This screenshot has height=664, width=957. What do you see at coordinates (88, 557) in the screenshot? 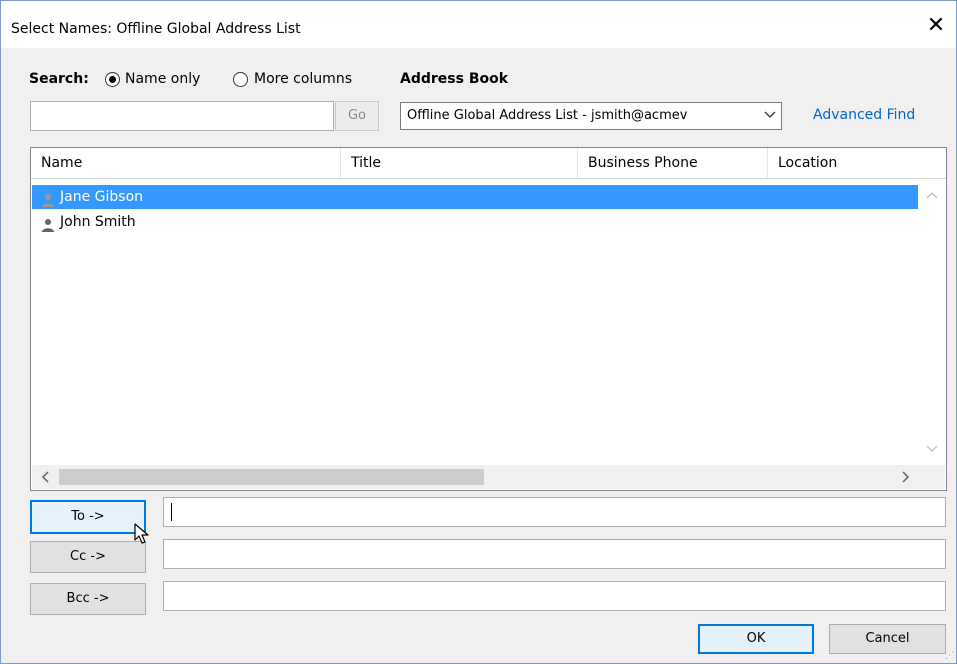
I see `cc-button: Cc ->` at bounding box center [88, 557].